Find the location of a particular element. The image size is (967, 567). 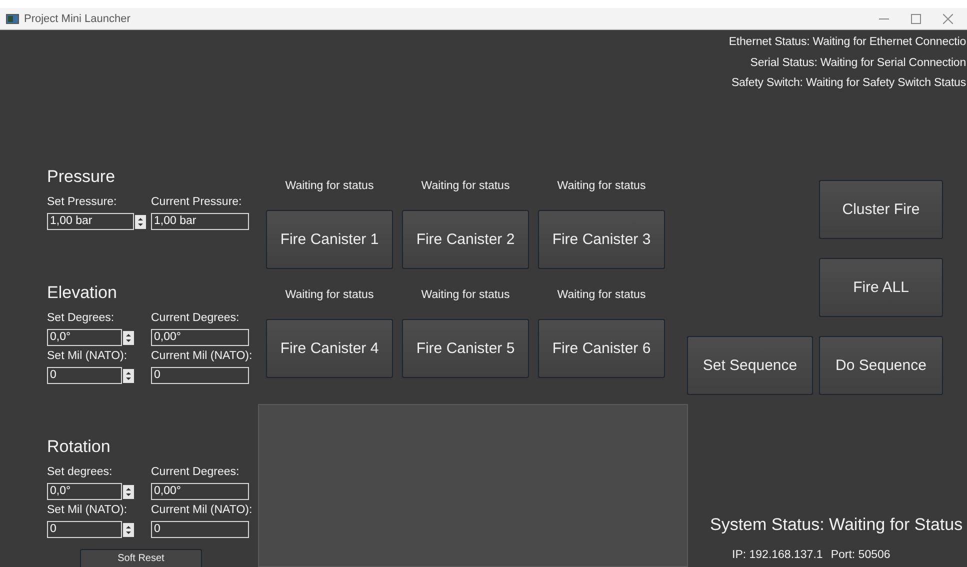

window-title: Project Mini Launcher is located at coordinates (77, 18).